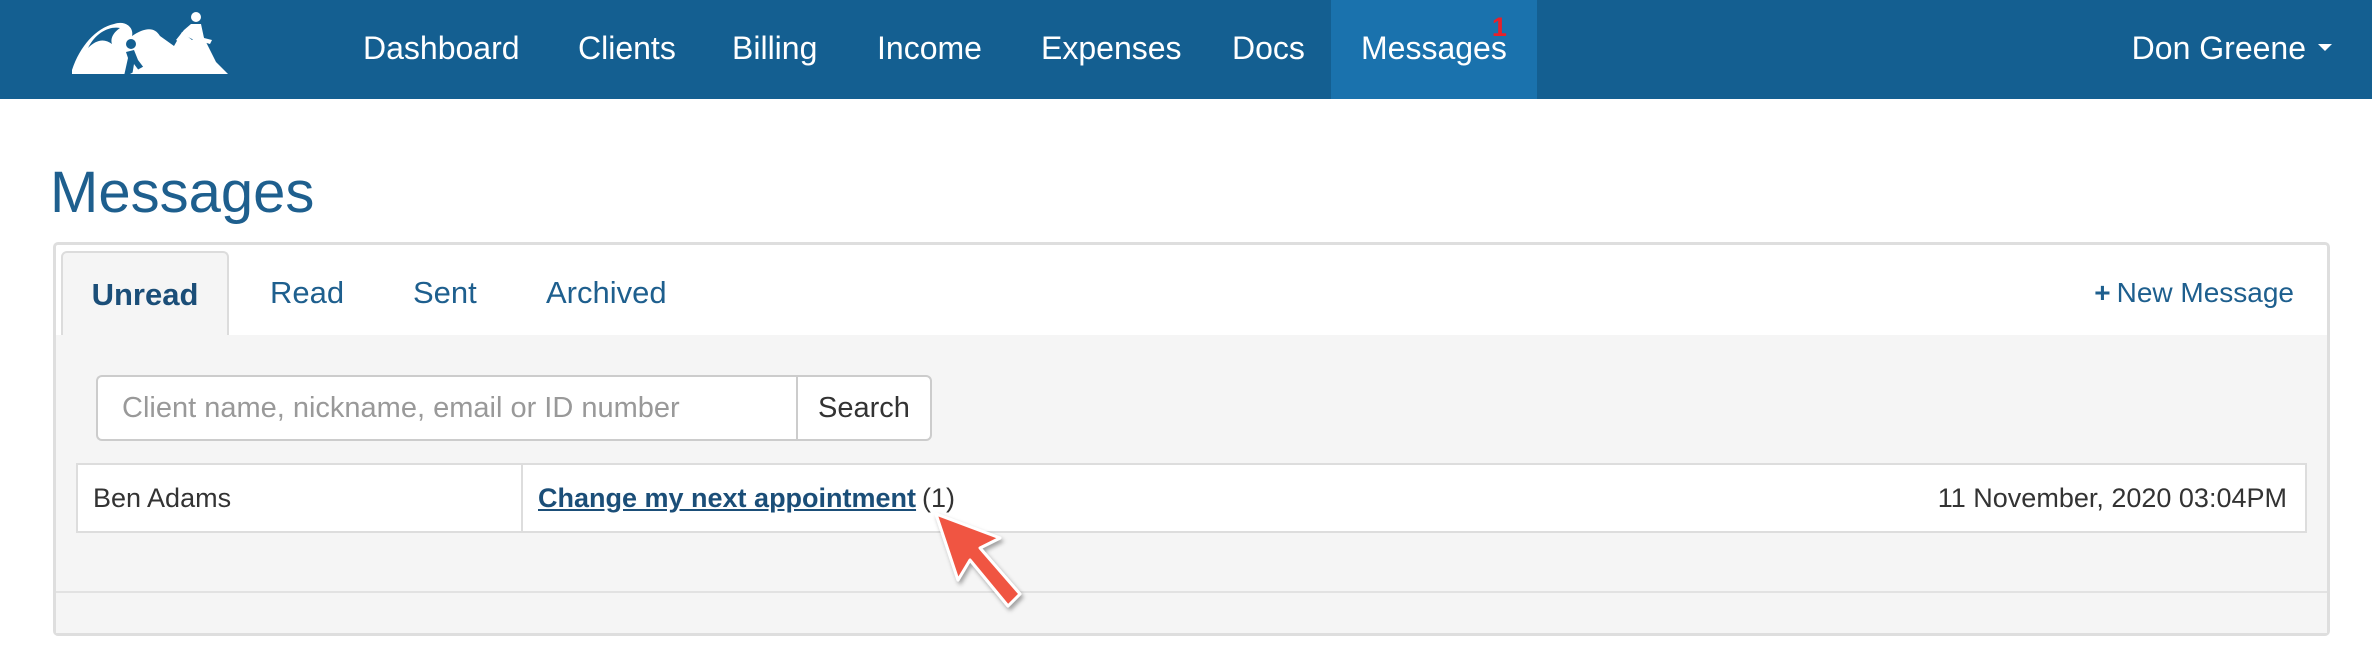 Image resolution: width=2372 pixels, height=654 pixels. What do you see at coordinates (864, 408) in the screenshot?
I see `search-button: Search` at bounding box center [864, 408].